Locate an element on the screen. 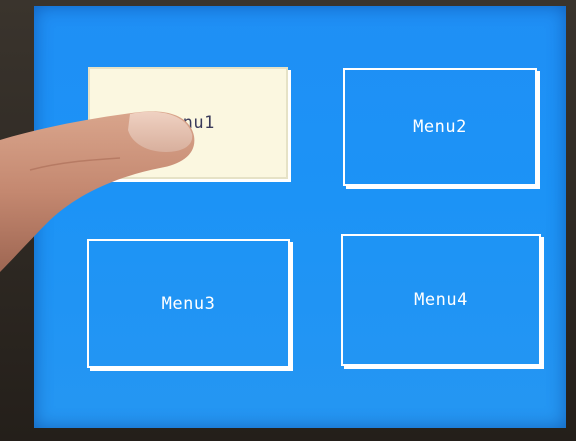 The image size is (576, 441). menu4-label: Menu4 is located at coordinates (441, 300).